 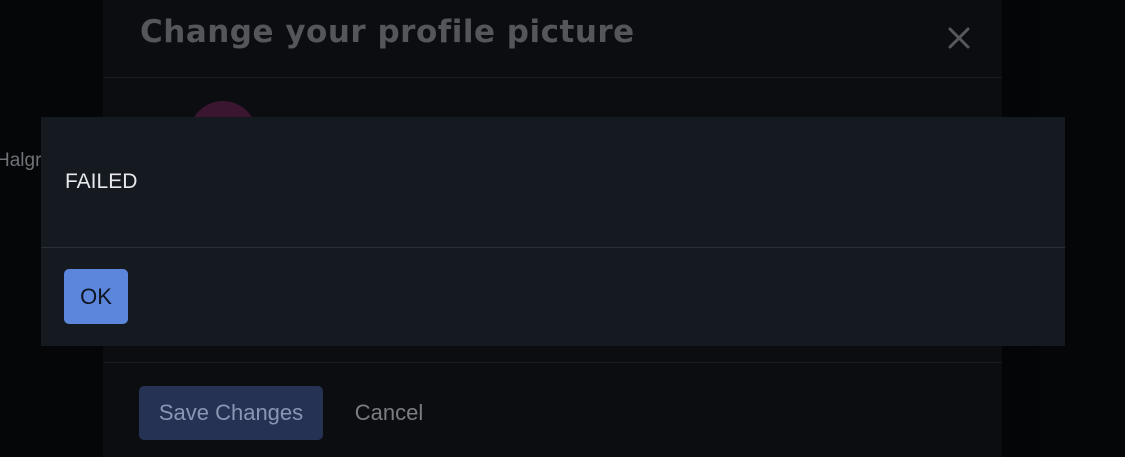 What do you see at coordinates (21, 160) in the screenshot?
I see `background-user-name: Halgr` at bounding box center [21, 160].